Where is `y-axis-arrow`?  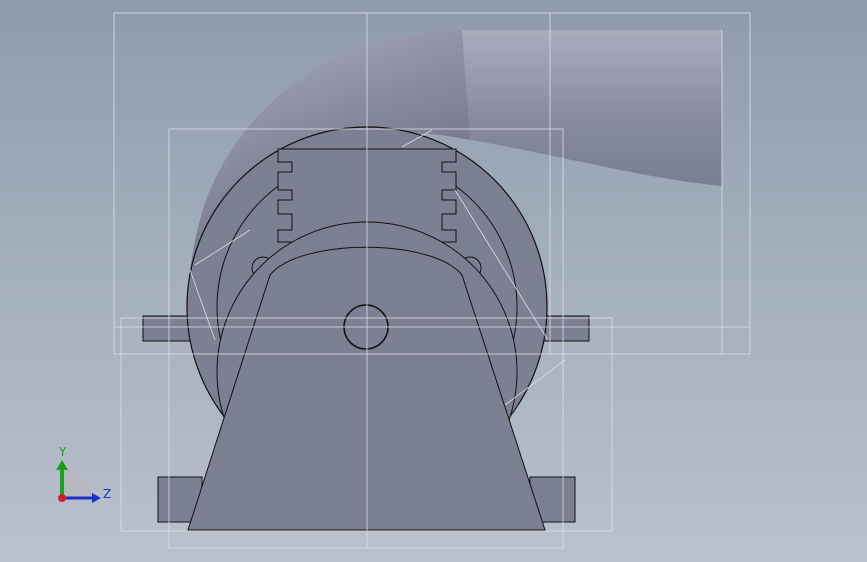
y-axis-arrow is located at coordinates (62, 465).